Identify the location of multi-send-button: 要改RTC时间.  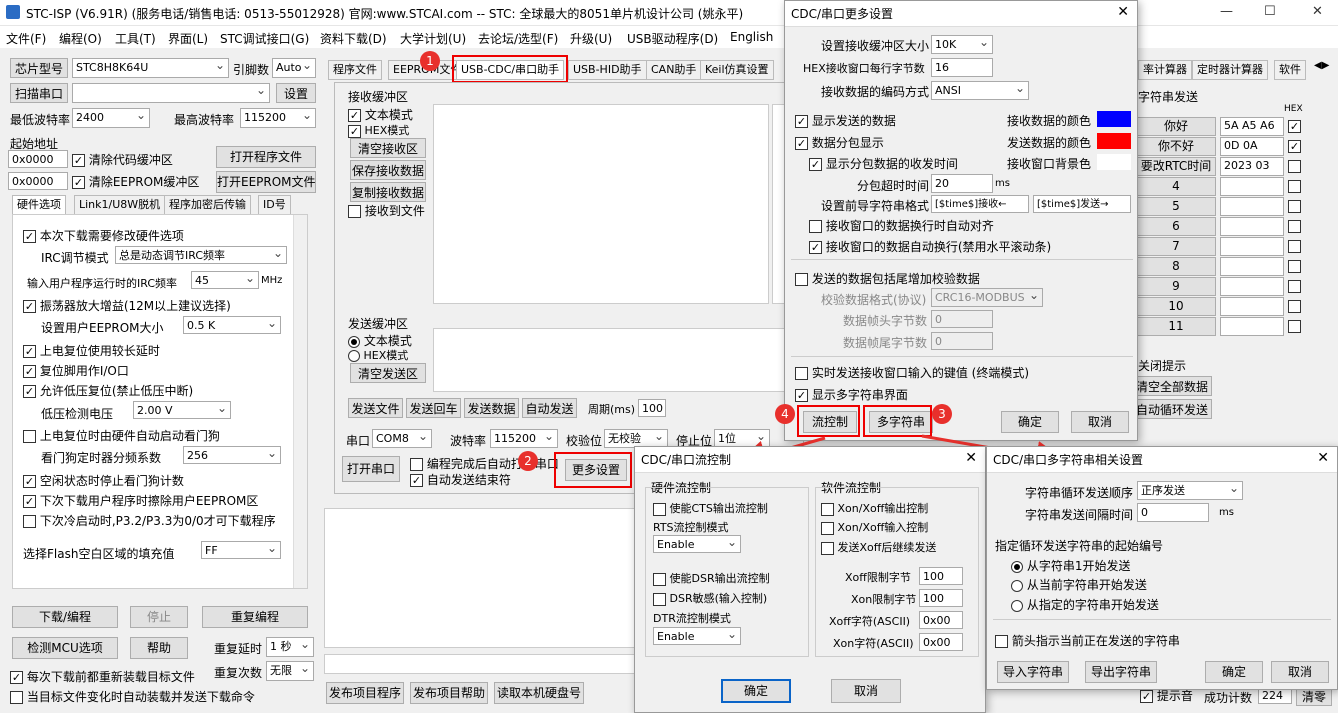
(1176, 166).